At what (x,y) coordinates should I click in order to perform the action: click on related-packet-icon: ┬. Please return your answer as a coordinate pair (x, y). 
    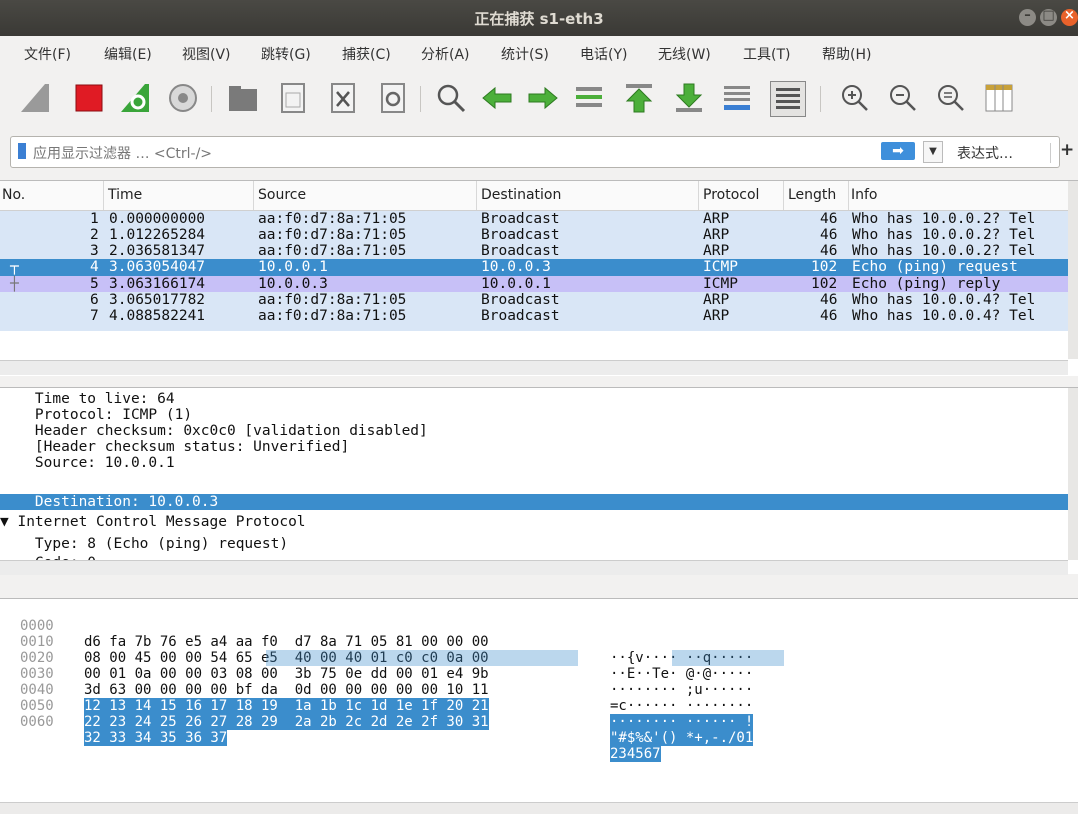
    Looking at the image, I should click on (14, 267).